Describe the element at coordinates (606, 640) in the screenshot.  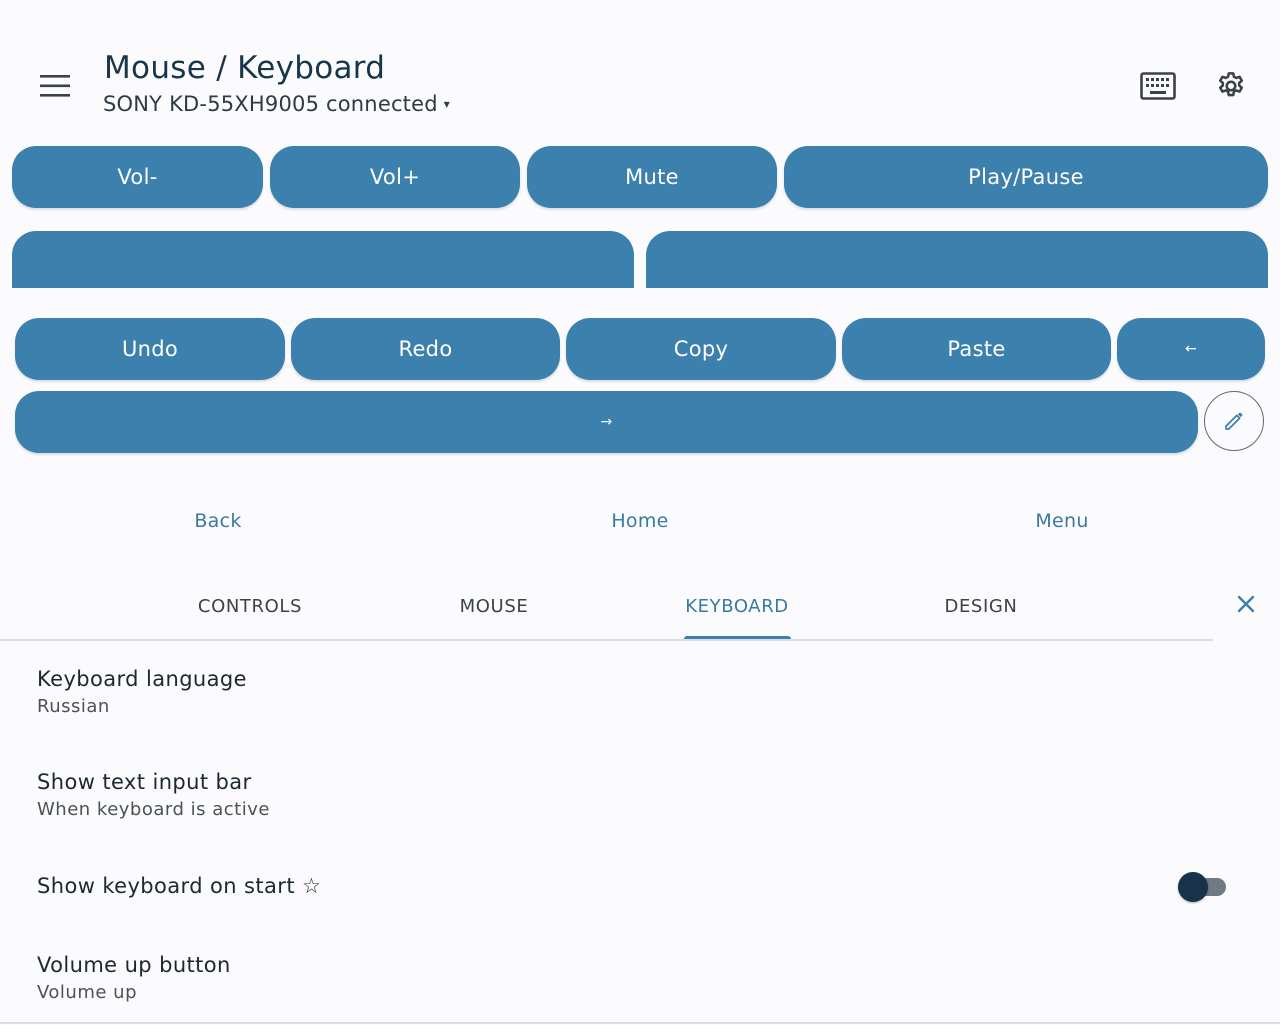
I see `tab-divider` at that location.